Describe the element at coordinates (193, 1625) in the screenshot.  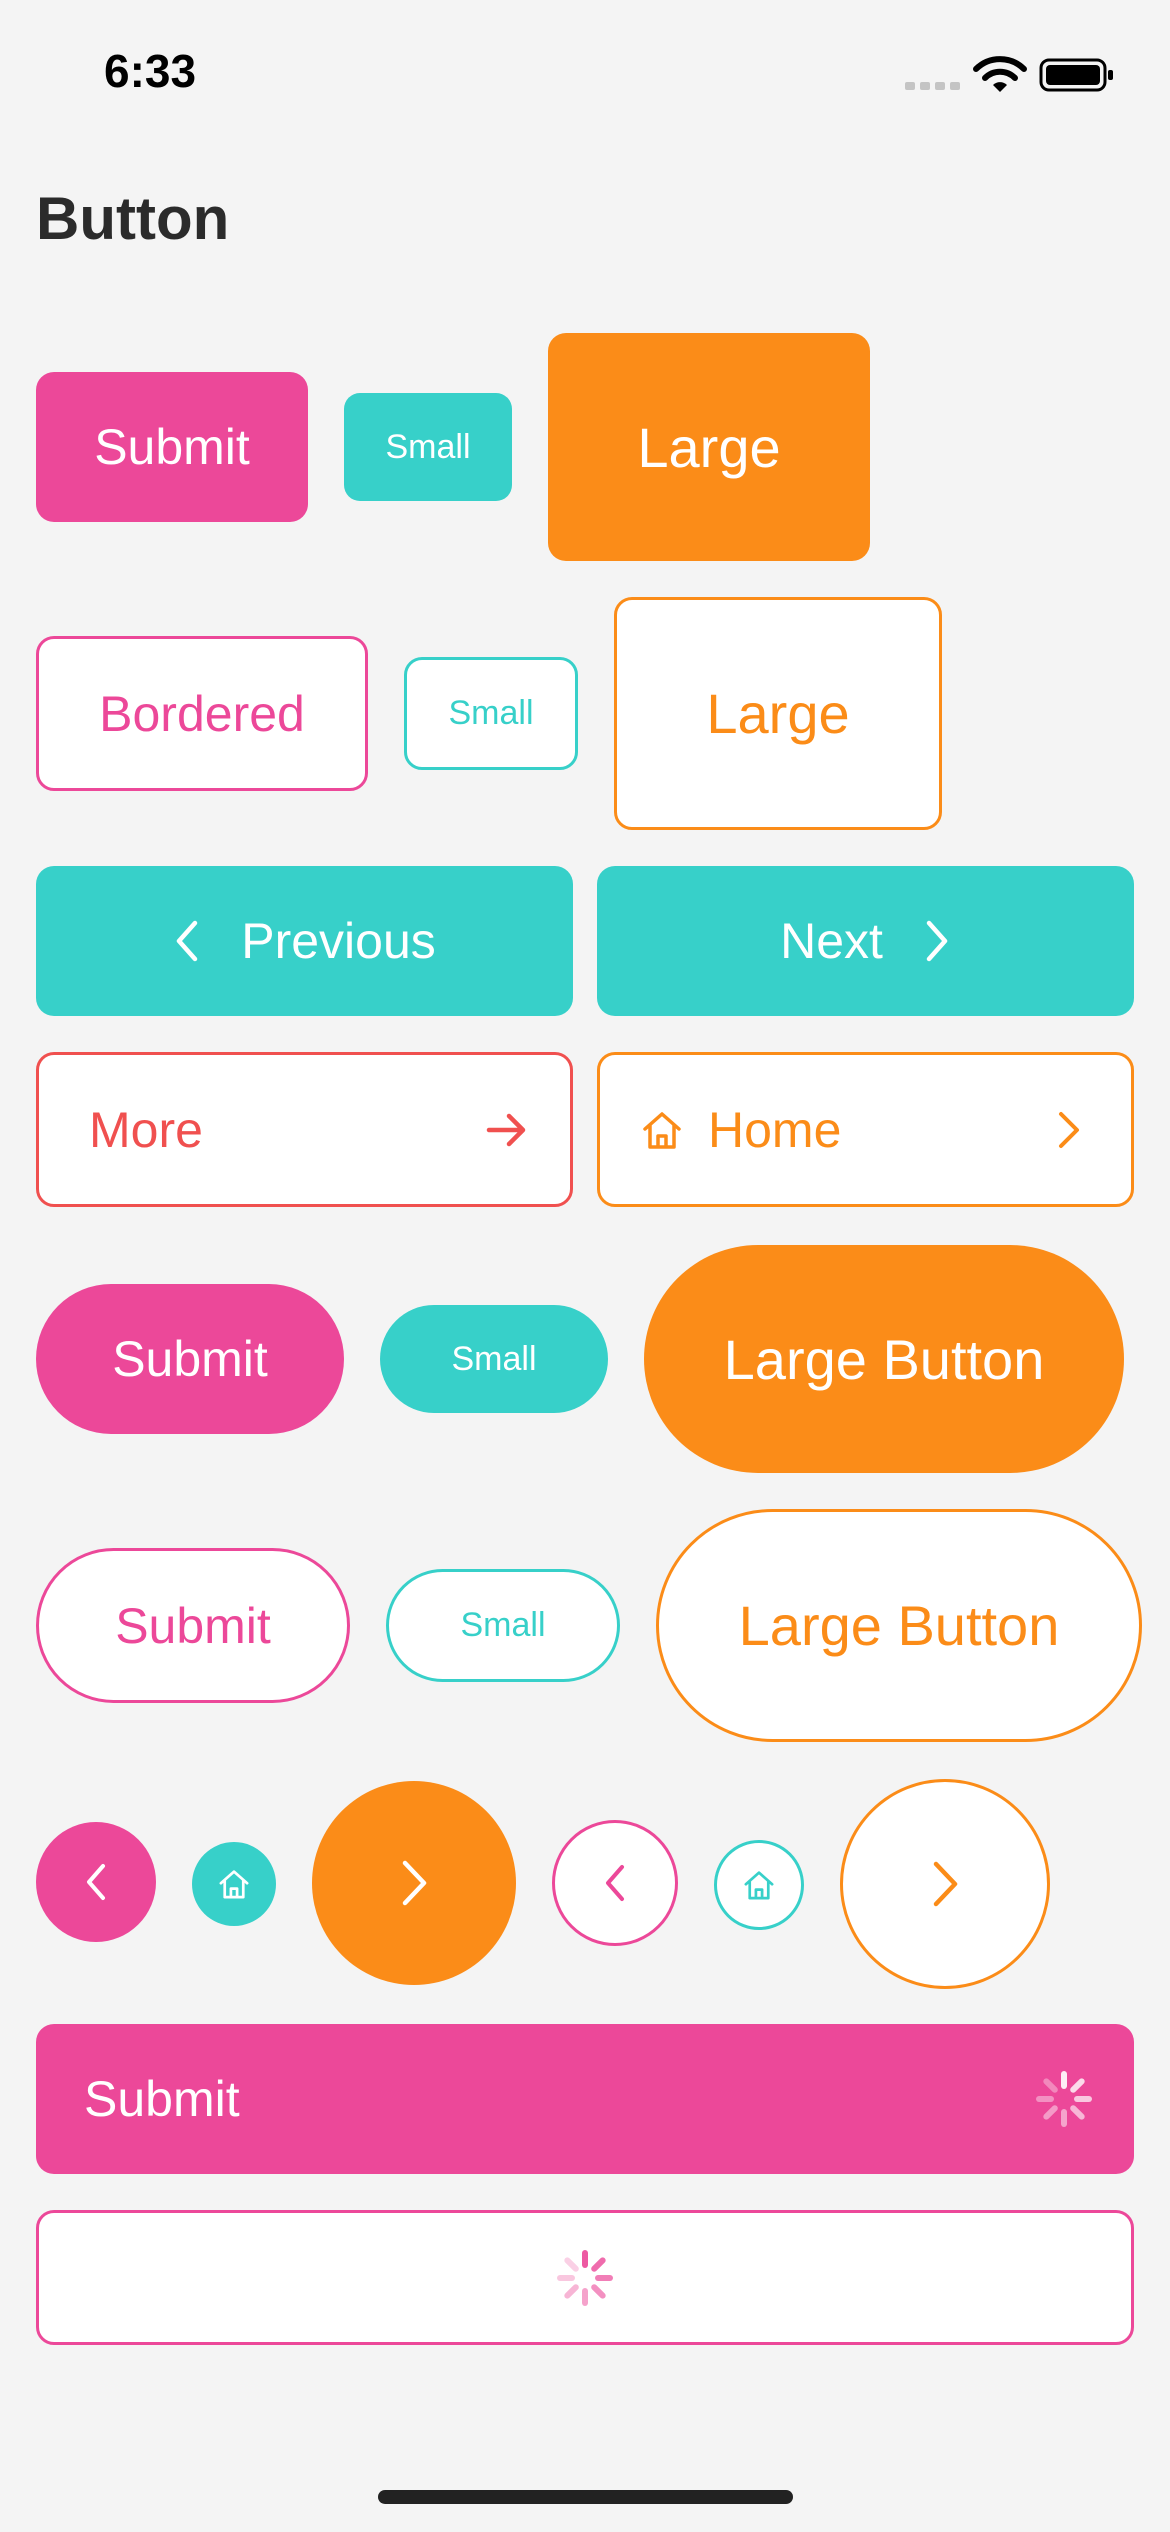
I see `submit-bordered-pill-button: Submit` at that location.